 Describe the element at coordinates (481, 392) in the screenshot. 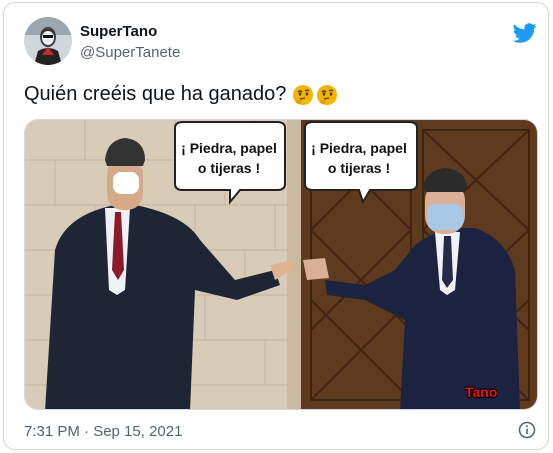

I see `watermark: Tano` at that location.